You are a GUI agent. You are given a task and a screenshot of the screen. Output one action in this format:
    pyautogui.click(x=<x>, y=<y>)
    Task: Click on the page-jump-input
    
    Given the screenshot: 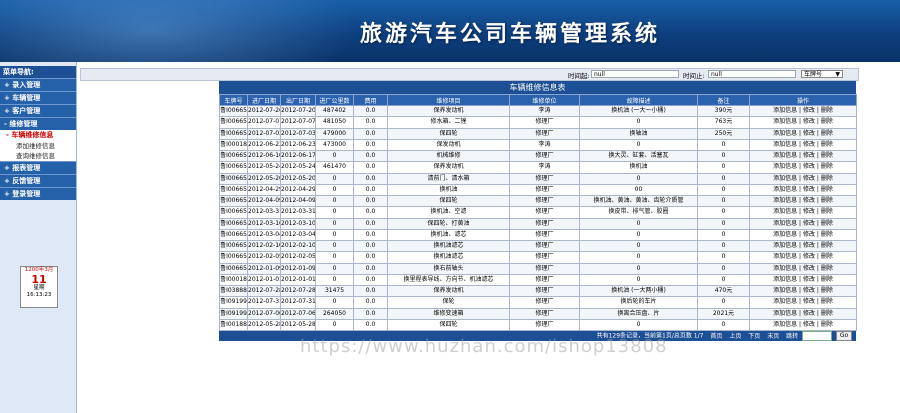 What is the action you would take?
    pyautogui.click(x=817, y=336)
    